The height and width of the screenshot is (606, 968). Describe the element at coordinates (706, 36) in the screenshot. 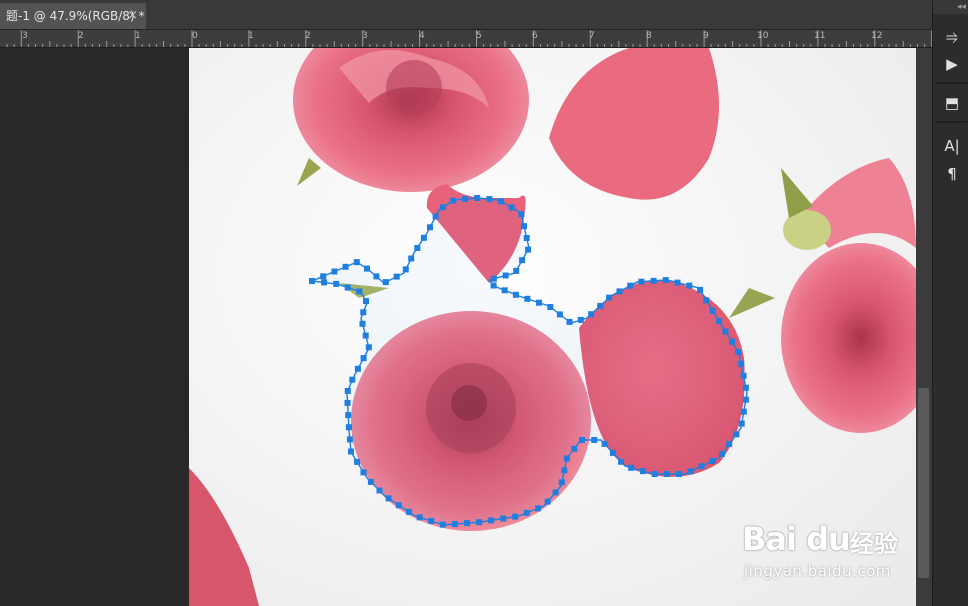

I see `ruler-label: 9` at that location.